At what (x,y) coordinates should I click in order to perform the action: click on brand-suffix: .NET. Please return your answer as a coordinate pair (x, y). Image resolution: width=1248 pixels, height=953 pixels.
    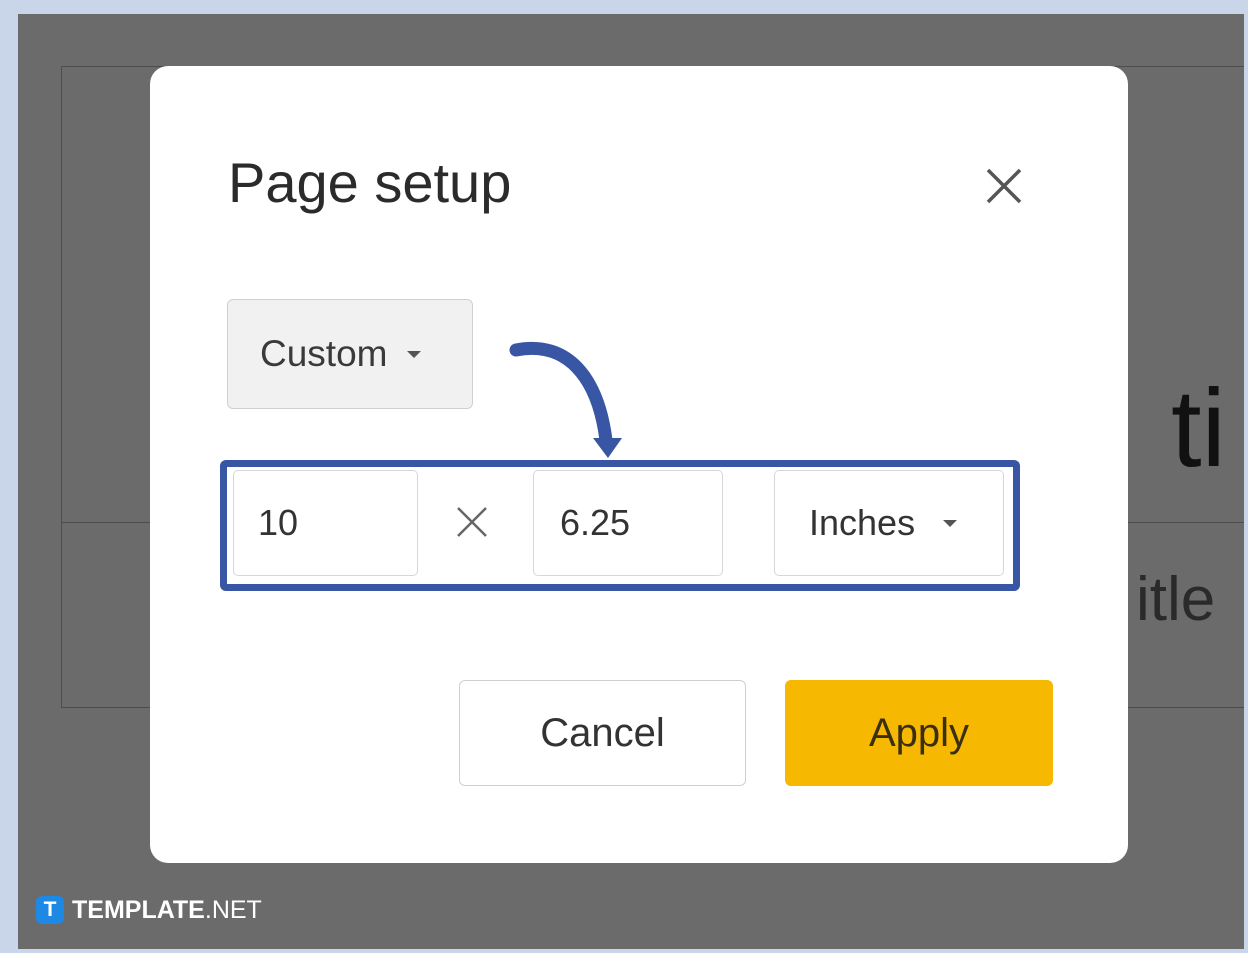
    Looking at the image, I should click on (233, 909).